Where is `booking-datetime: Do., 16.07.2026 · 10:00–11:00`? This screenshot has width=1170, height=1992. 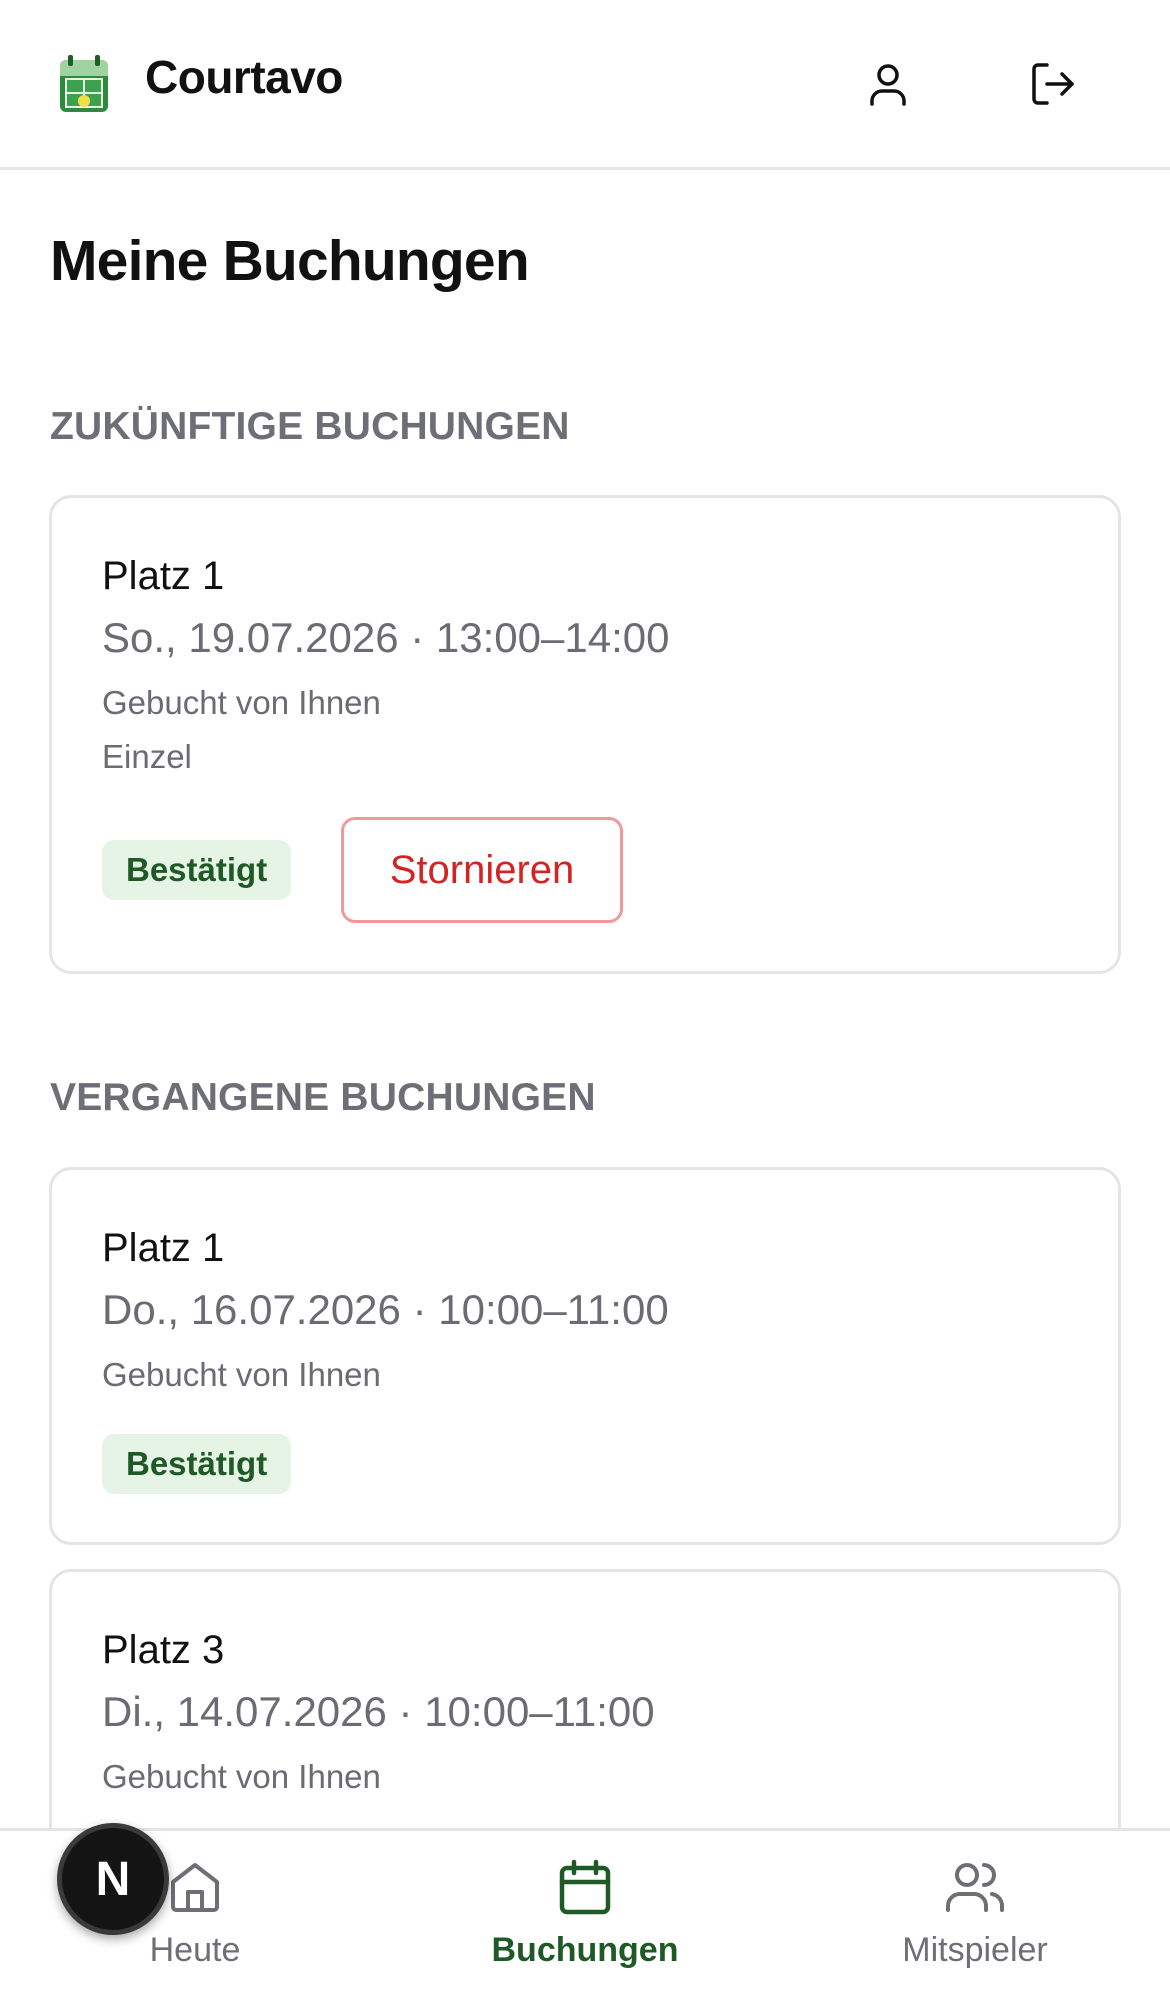
booking-datetime: Do., 16.07.2026 · 10:00–11:00 is located at coordinates (385, 1309).